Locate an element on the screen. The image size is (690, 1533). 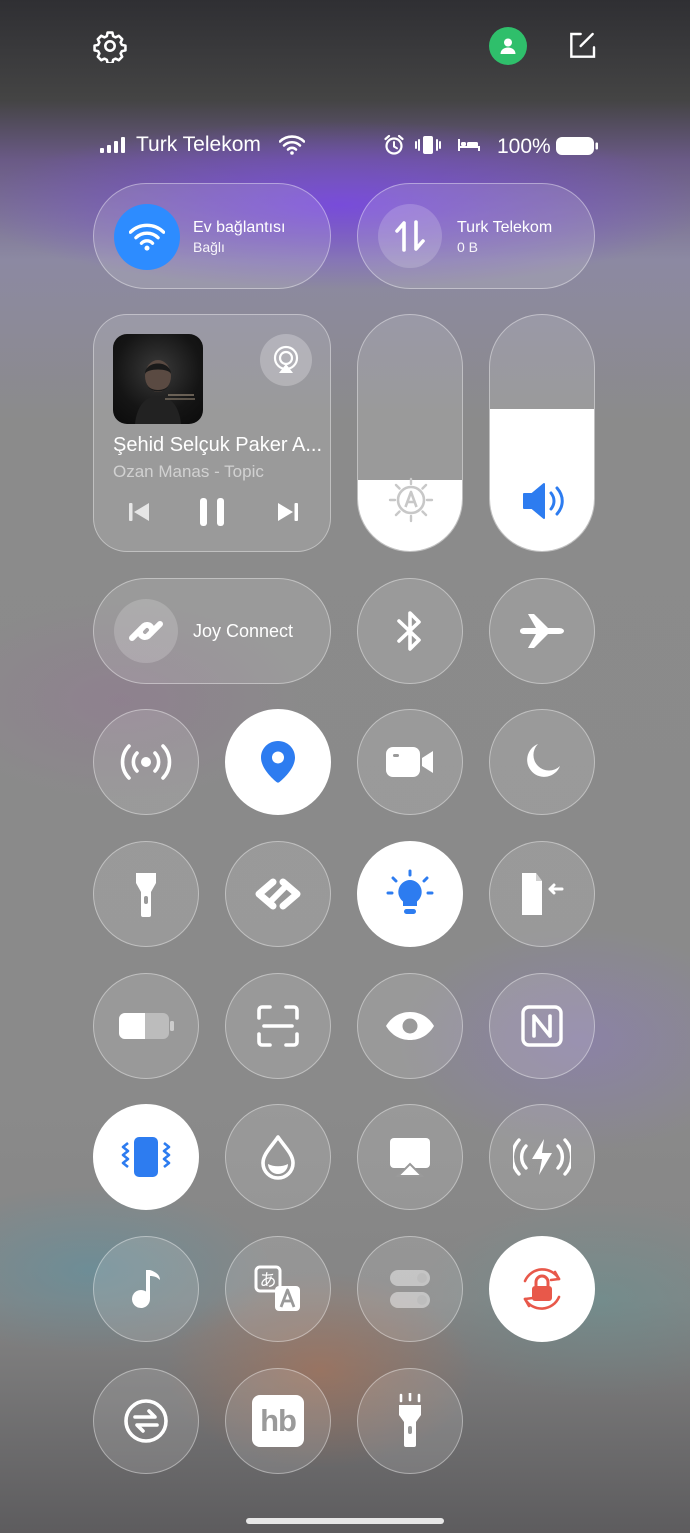
video-camera-icon is located at coordinates (409, 762).